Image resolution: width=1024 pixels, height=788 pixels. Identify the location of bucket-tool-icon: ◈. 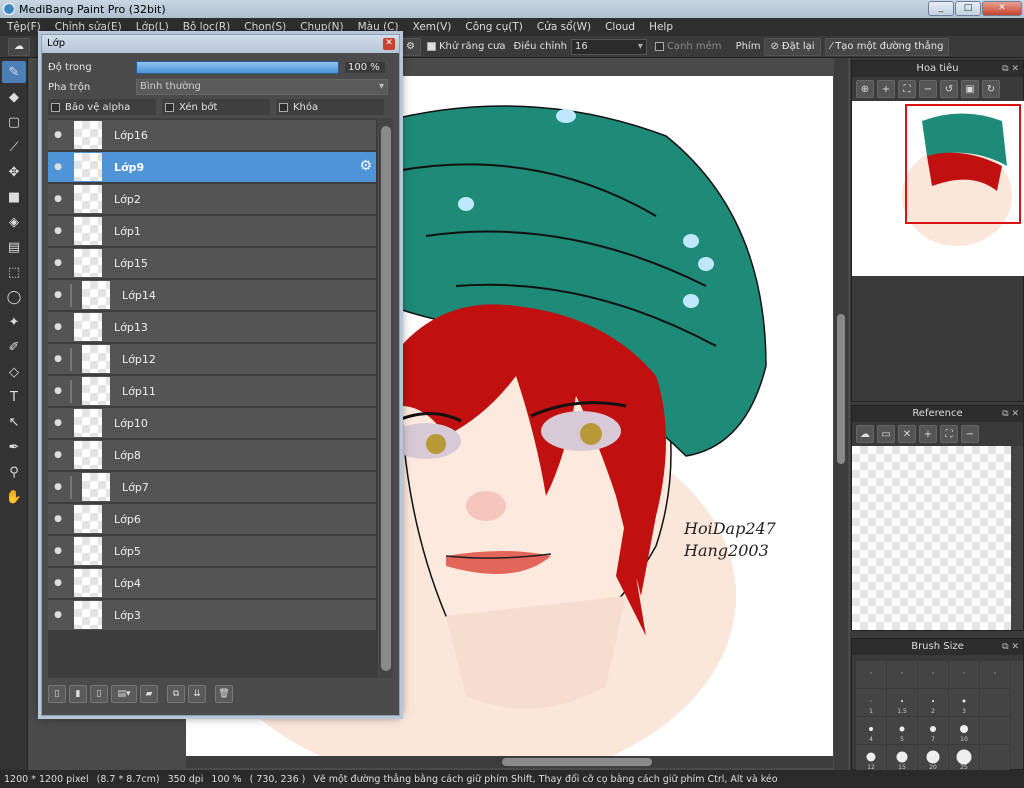
(14, 222).